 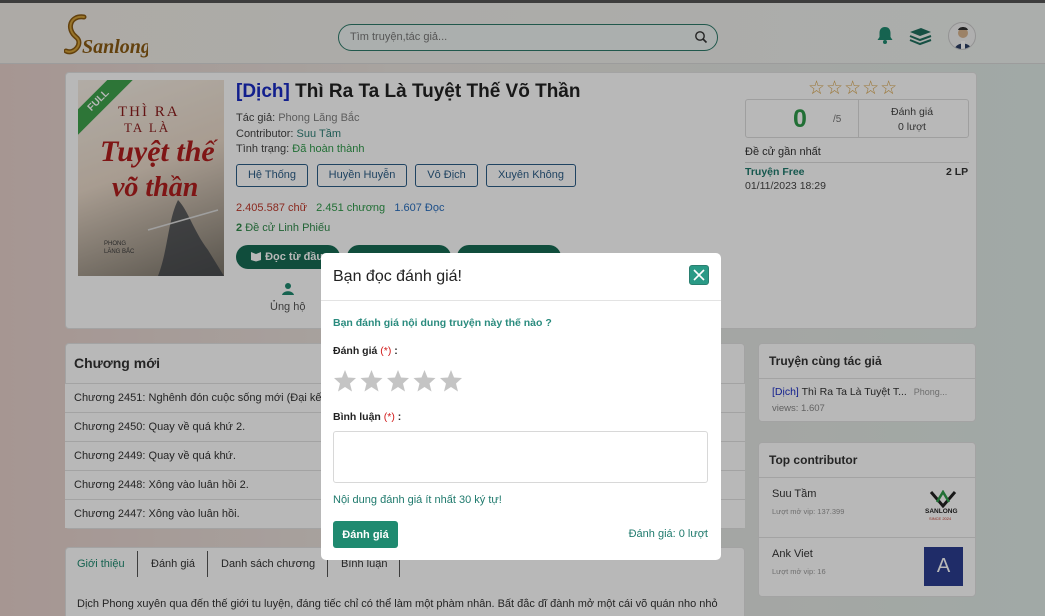 I want to click on close-icon, so click(x=699, y=275).